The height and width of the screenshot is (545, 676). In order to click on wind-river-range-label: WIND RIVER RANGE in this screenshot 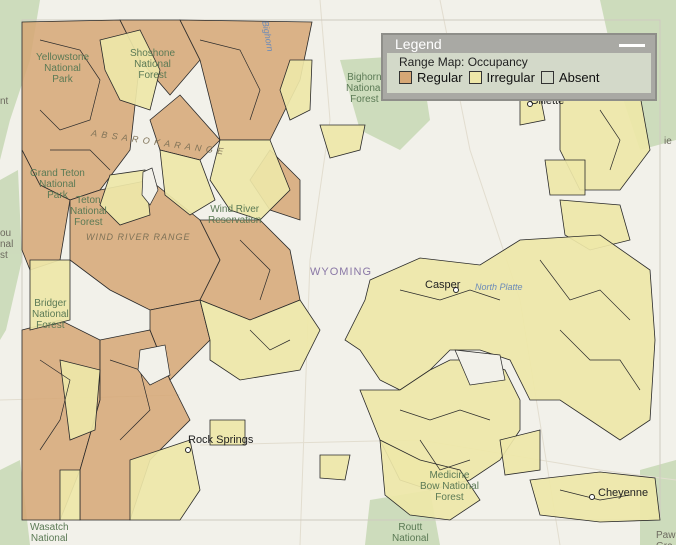, I will do `click(138, 237)`.